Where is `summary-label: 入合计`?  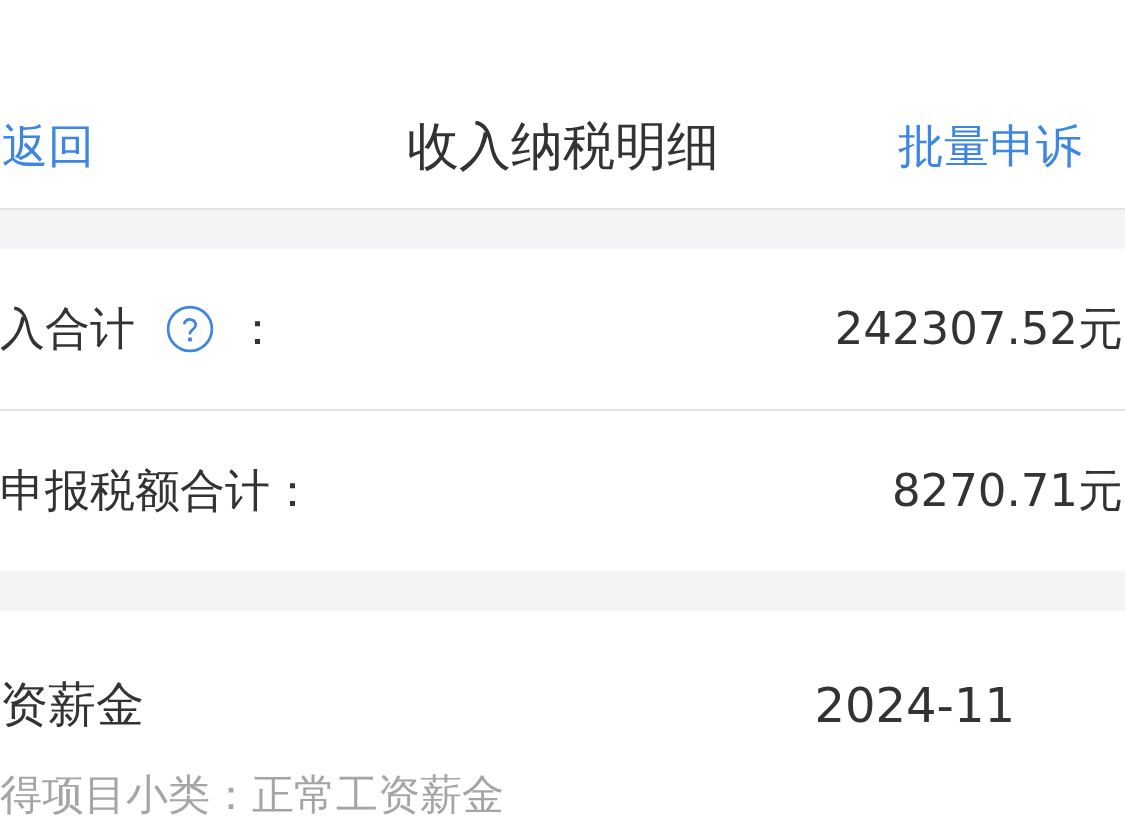
summary-label: 入合计 is located at coordinates (67, 329).